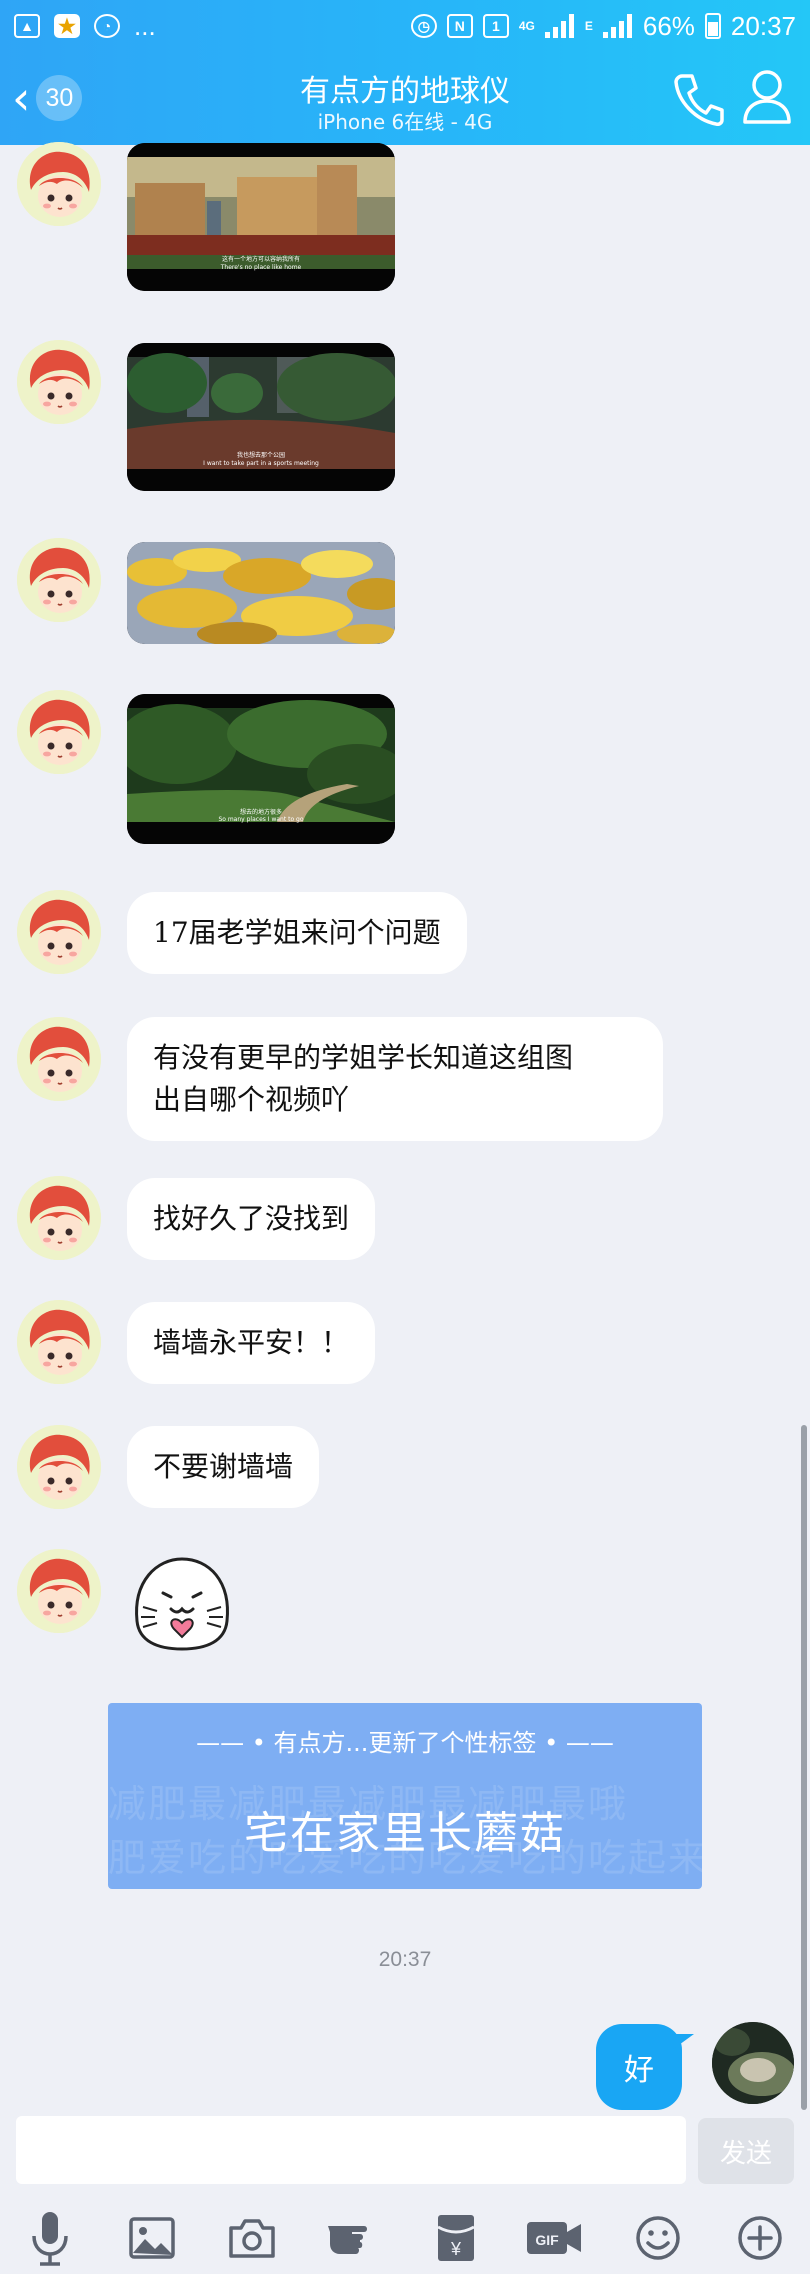 This screenshot has height=2274, width=810. What do you see at coordinates (27, 26) in the screenshot?
I see `gallery-notification-icon: ▲` at bounding box center [27, 26].